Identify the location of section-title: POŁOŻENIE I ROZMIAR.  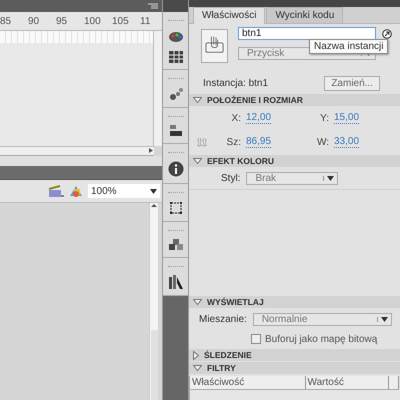
(255, 100).